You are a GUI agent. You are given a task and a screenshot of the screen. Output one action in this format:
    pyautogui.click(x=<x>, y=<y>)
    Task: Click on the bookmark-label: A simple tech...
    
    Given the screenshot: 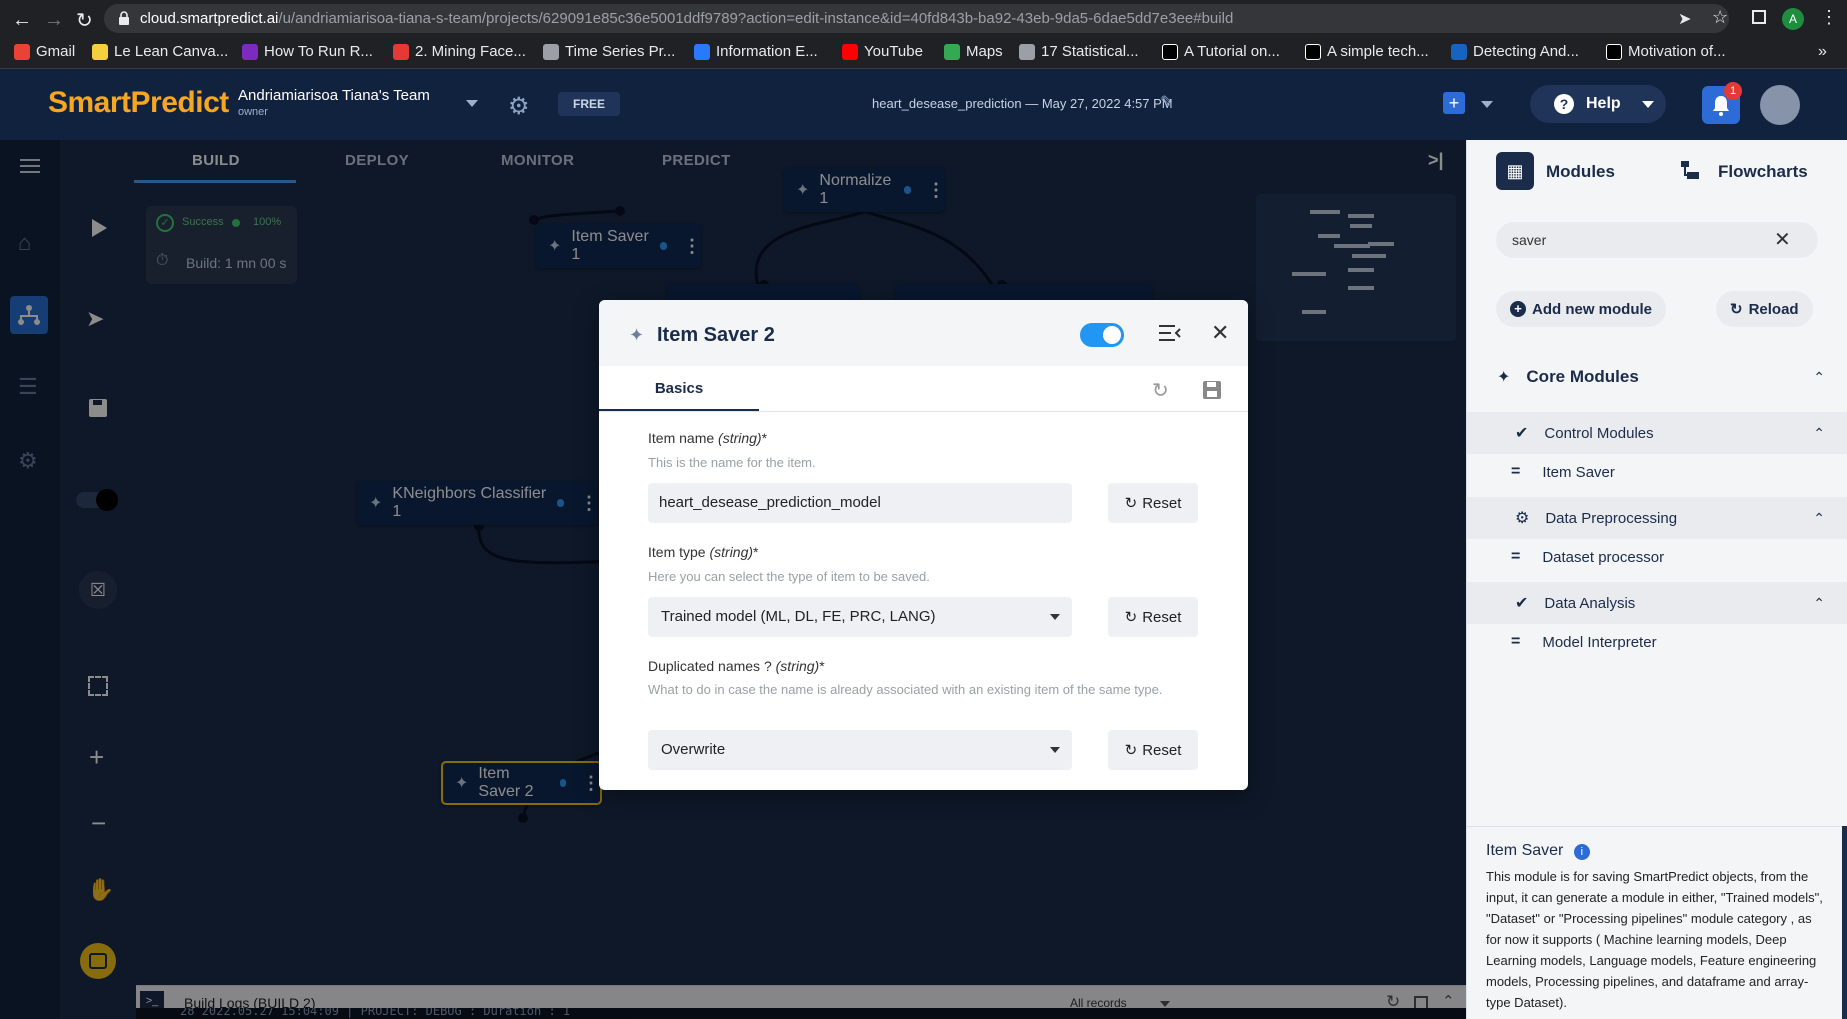 What is the action you would take?
    pyautogui.click(x=1378, y=51)
    